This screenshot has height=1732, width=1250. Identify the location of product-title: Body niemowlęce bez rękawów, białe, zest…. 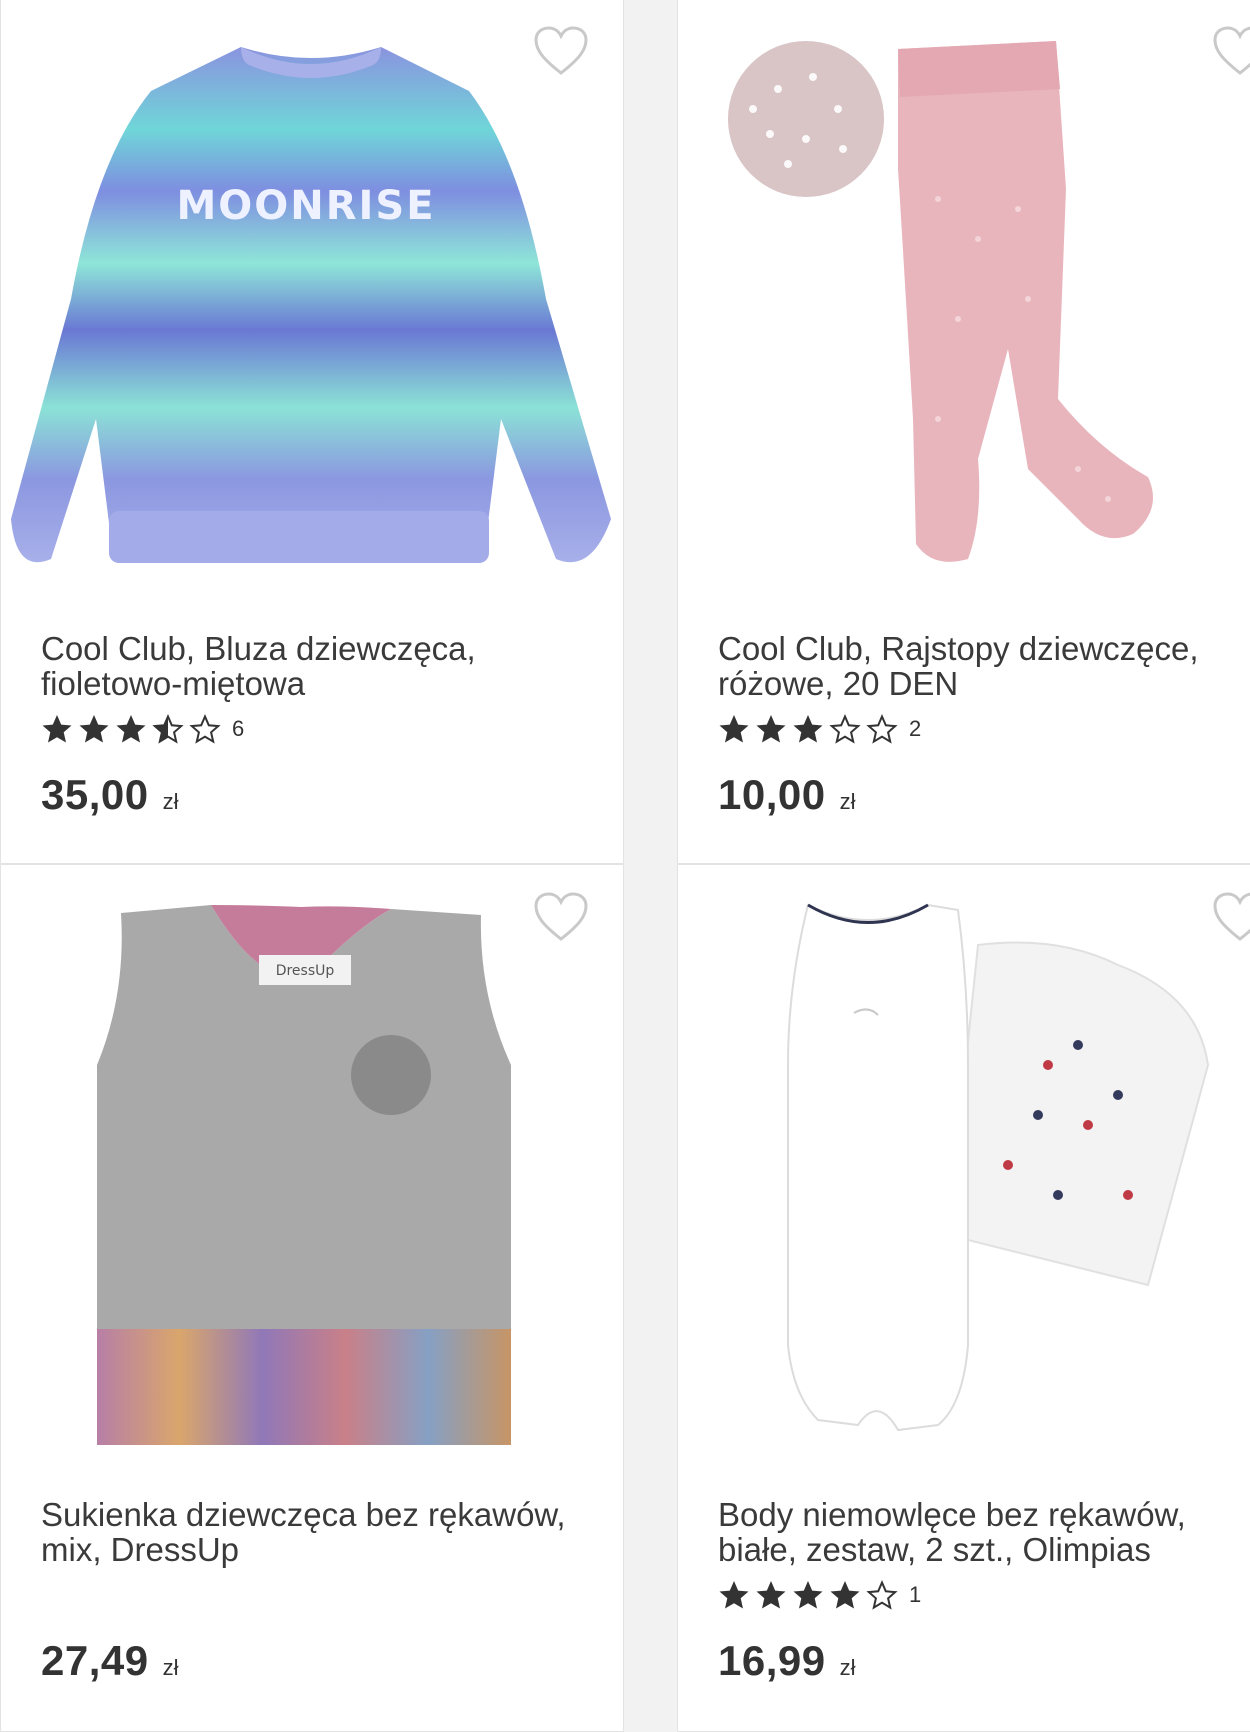
(984, 1532).